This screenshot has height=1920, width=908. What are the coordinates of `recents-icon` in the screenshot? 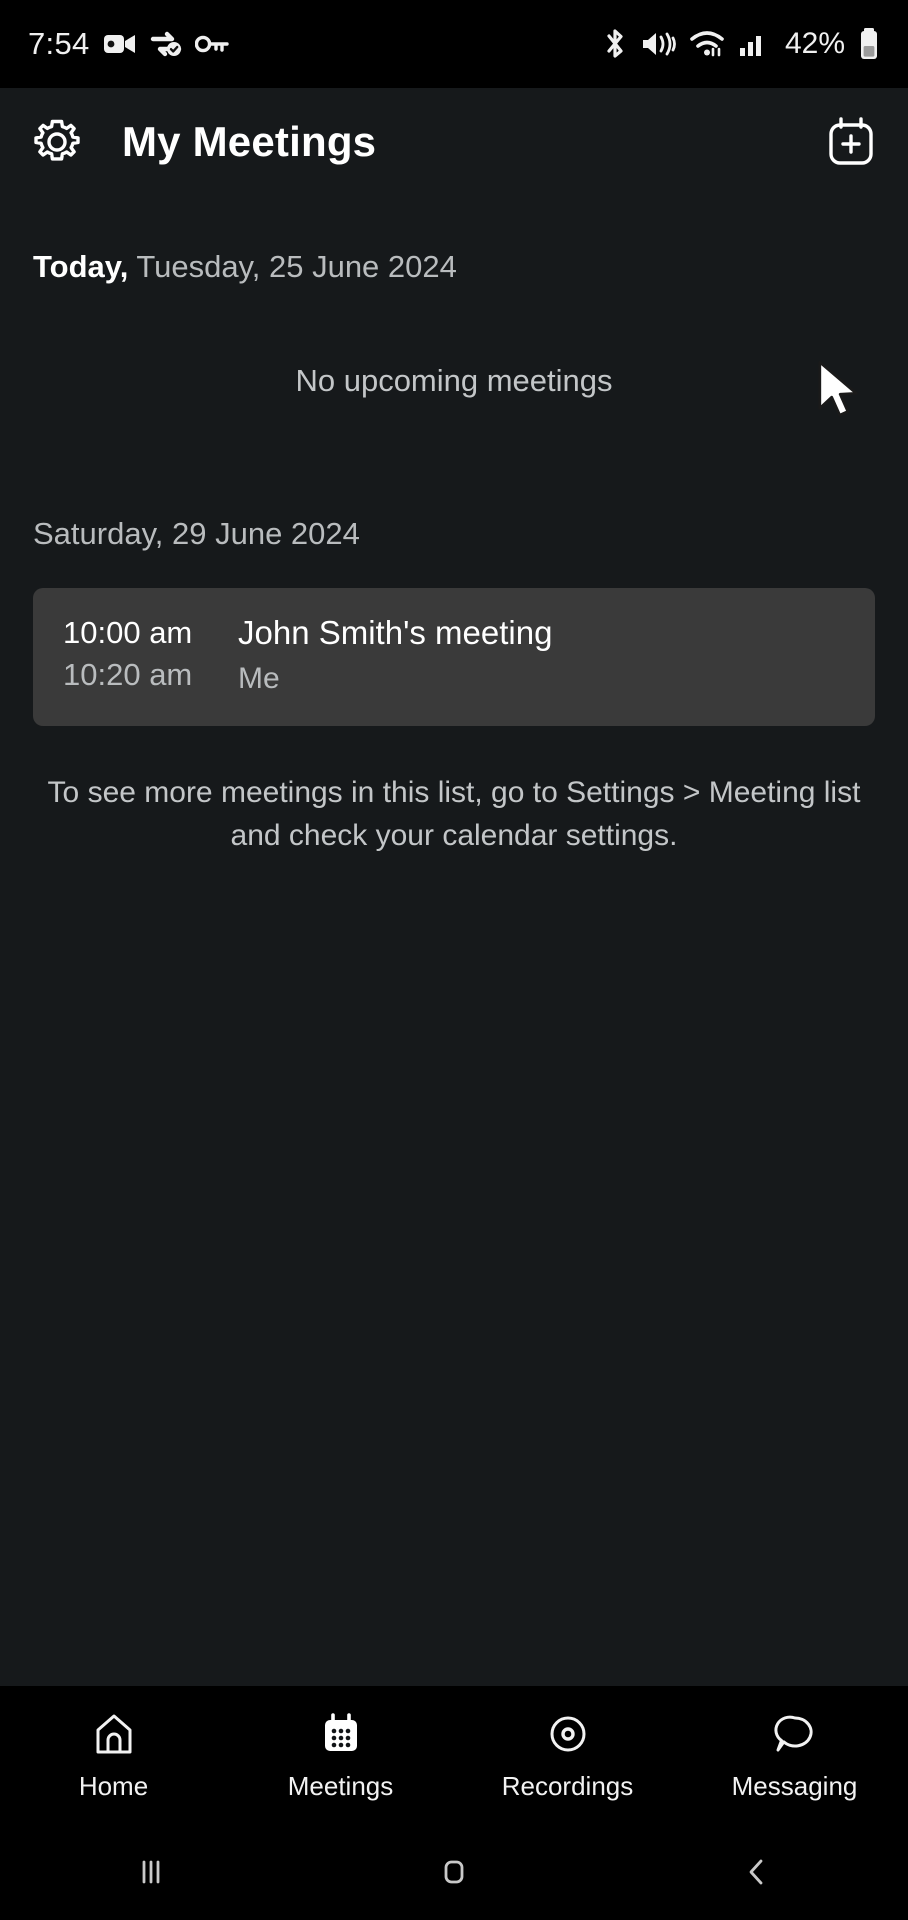 It's located at (151, 1872).